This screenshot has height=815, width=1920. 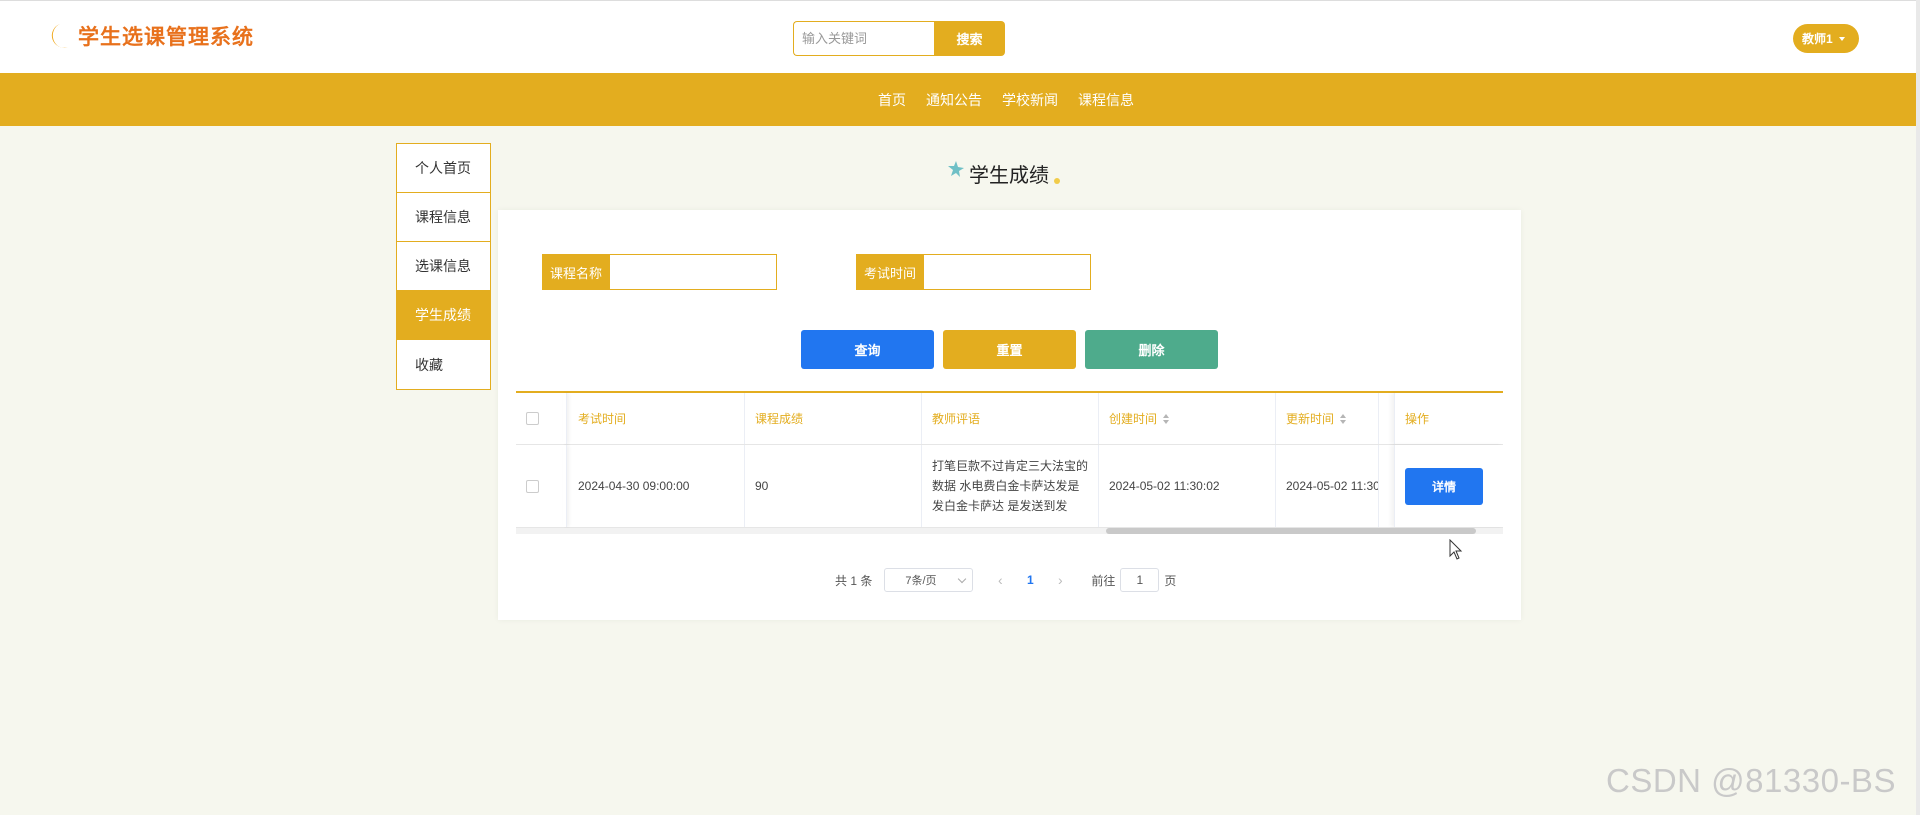 I want to click on horizontal-scrollbar, so click(x=1009, y=531).